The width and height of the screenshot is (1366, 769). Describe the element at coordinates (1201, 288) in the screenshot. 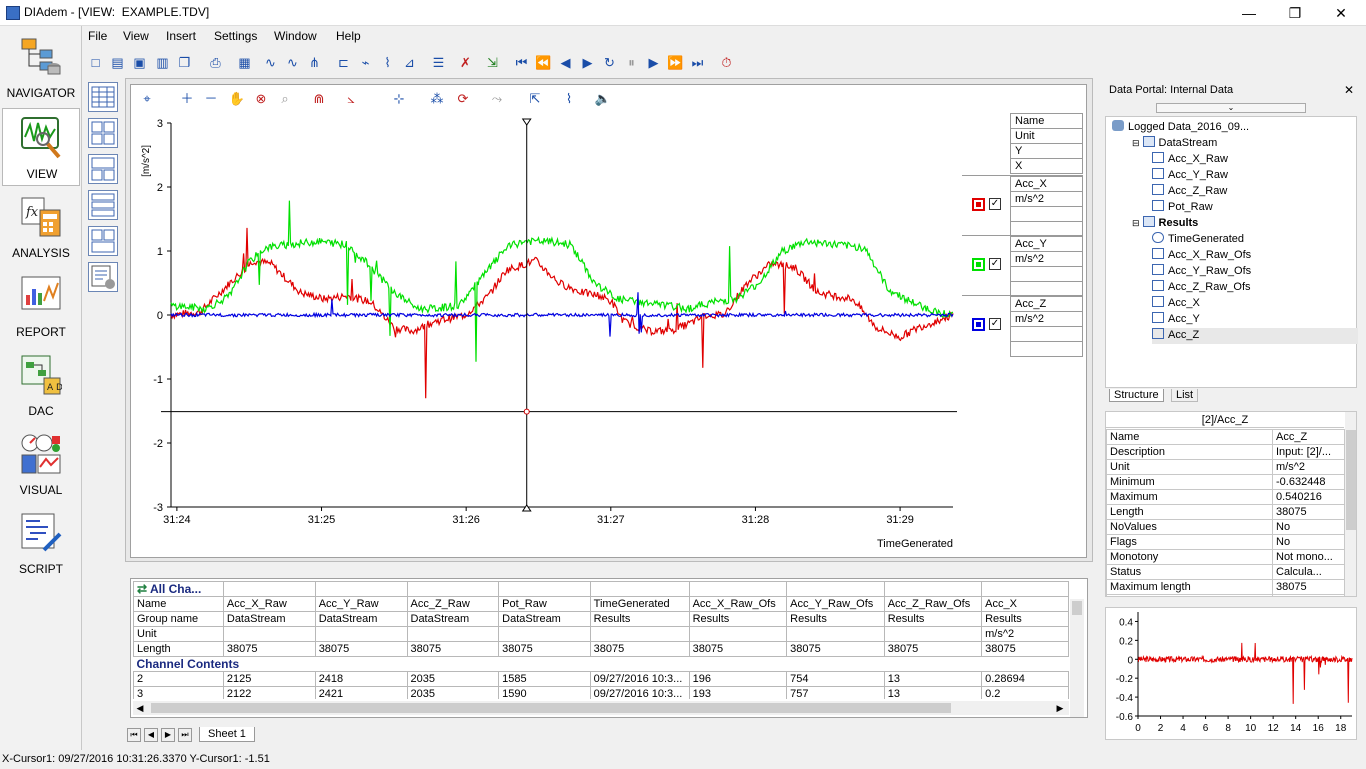

I see `tree-item: Acc_Z_Raw_Ofs` at that location.